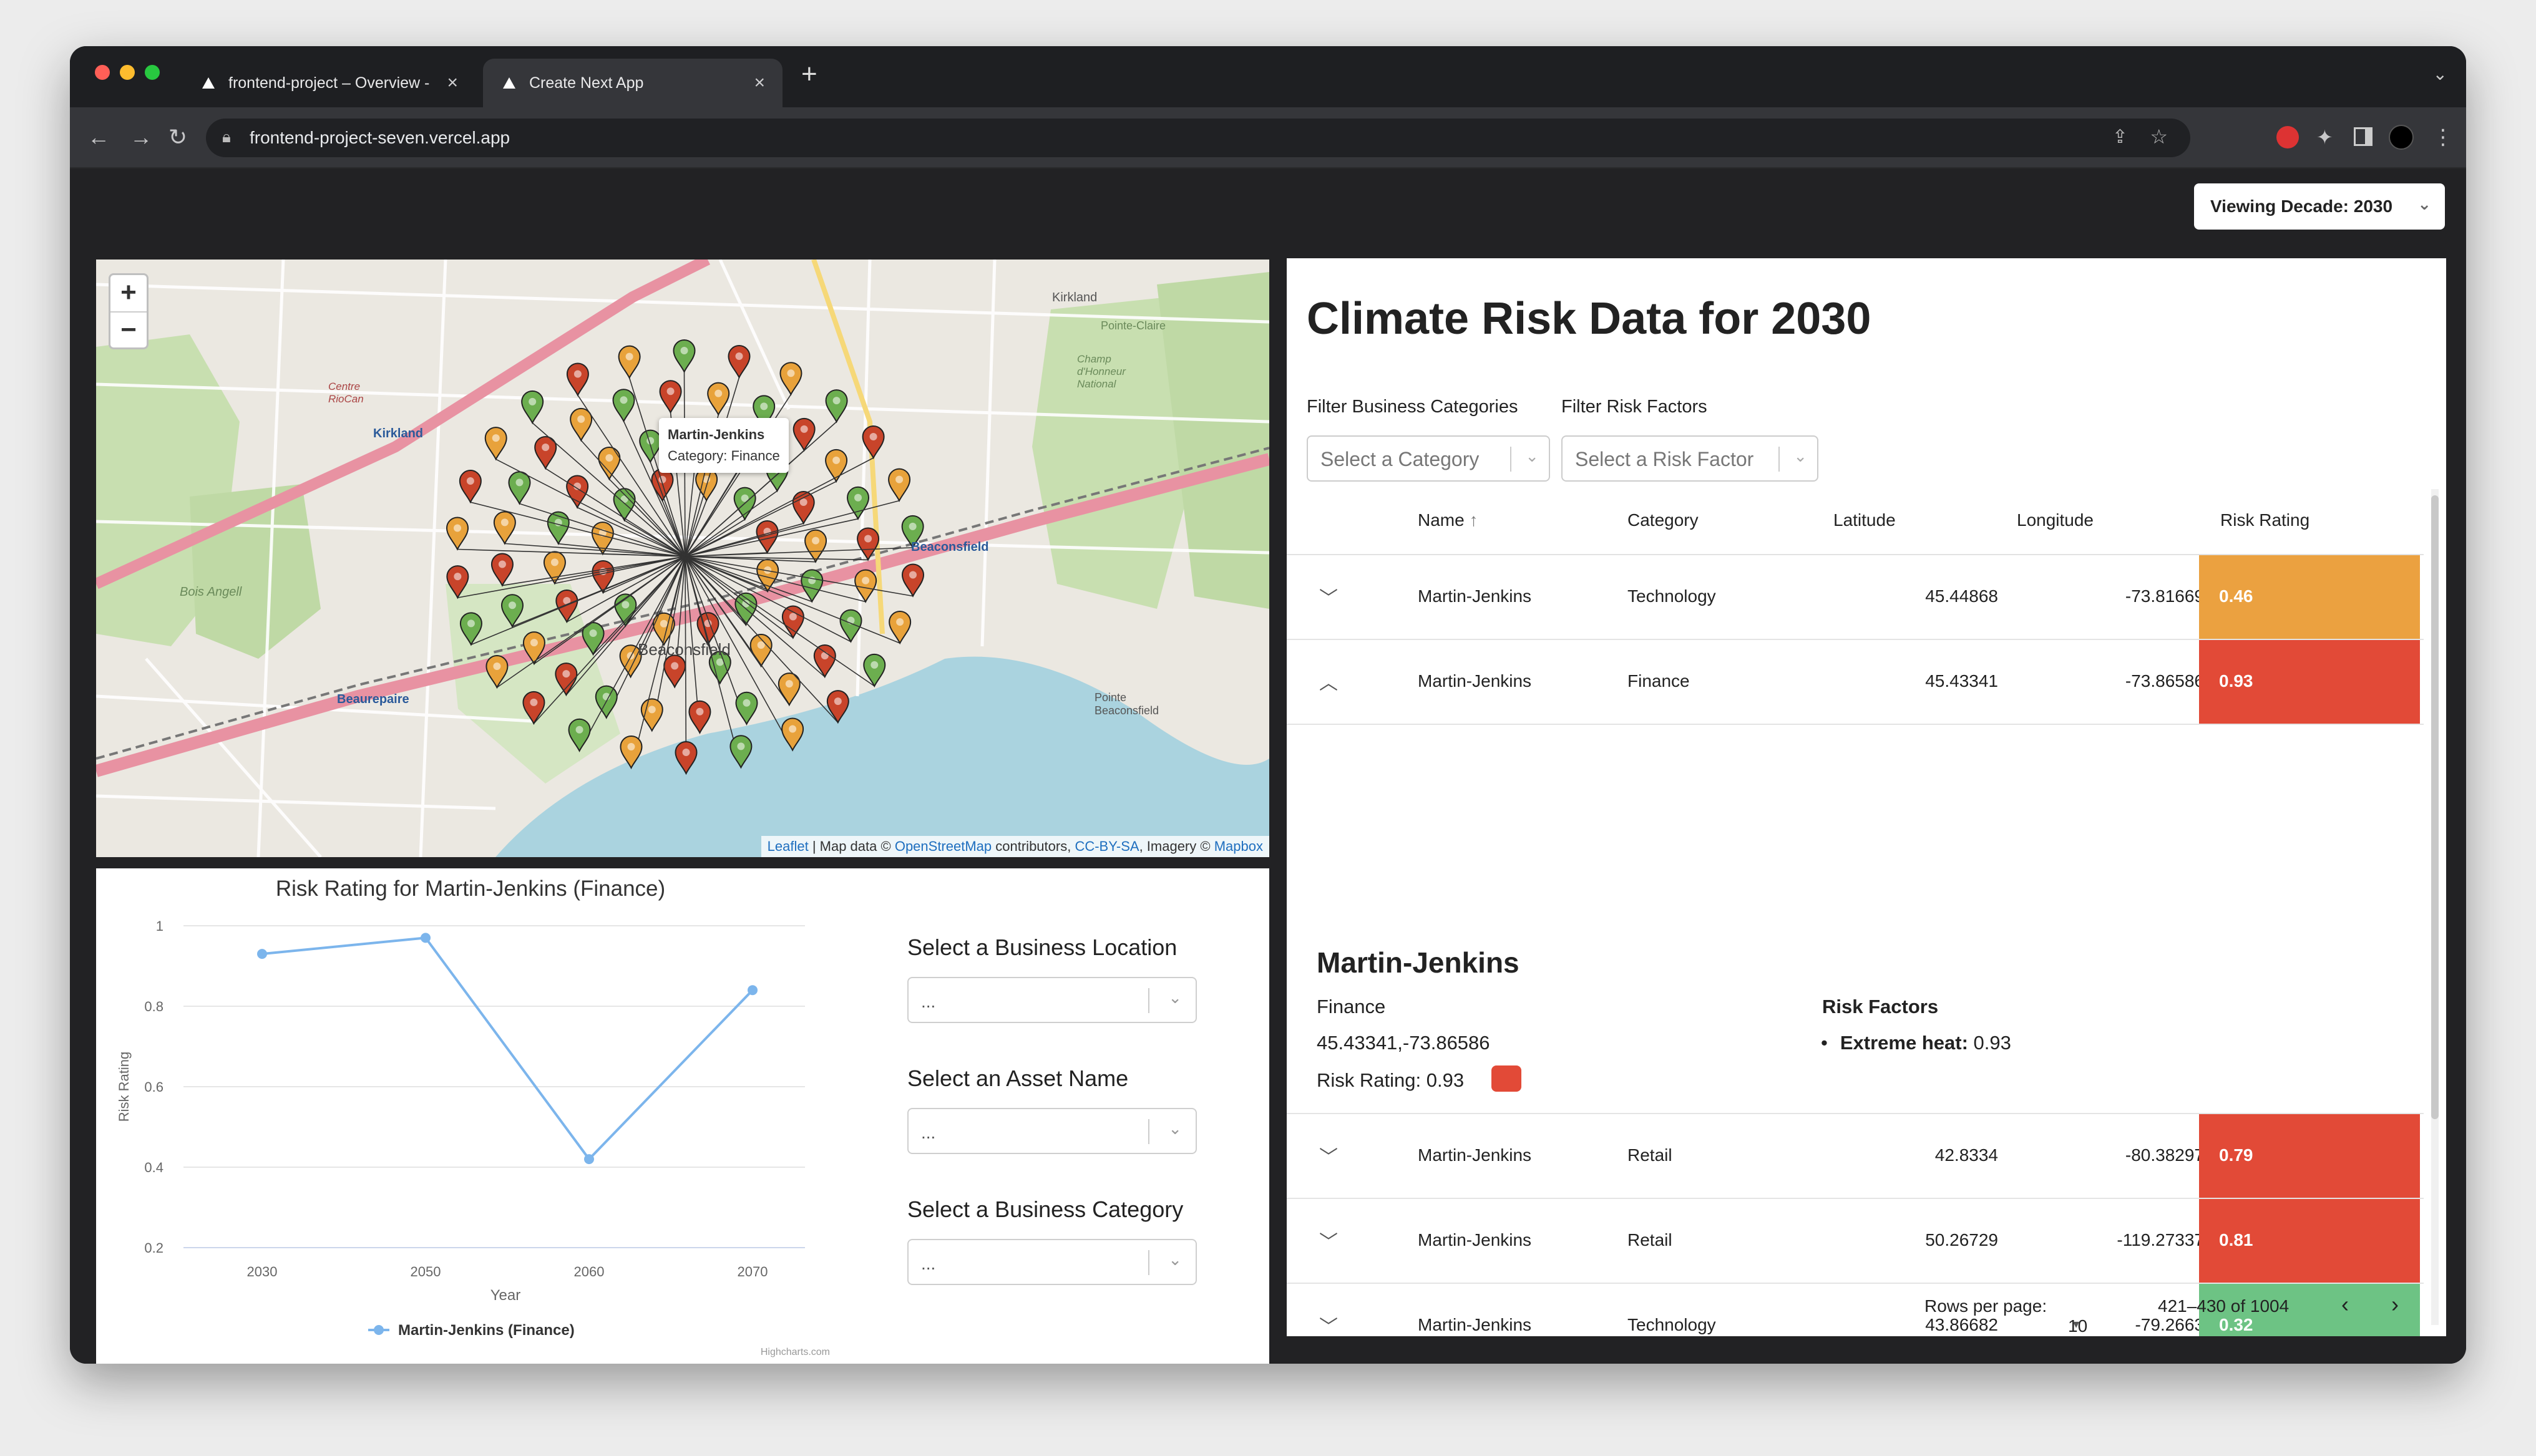  Describe the element at coordinates (1448, 520) in the screenshot. I see `column-header-name: Name ↑` at that location.